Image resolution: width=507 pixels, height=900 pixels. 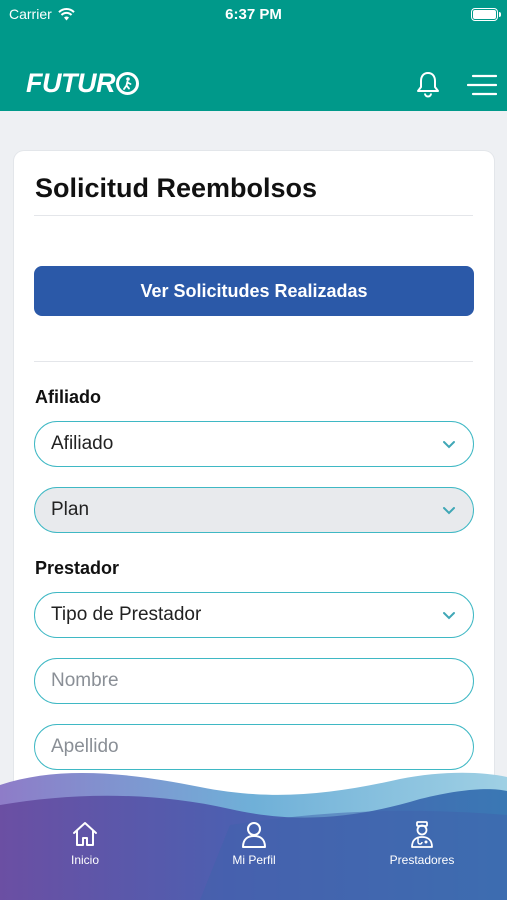 What do you see at coordinates (70, 509) in the screenshot?
I see `plan-select-value: Plan` at bounding box center [70, 509].